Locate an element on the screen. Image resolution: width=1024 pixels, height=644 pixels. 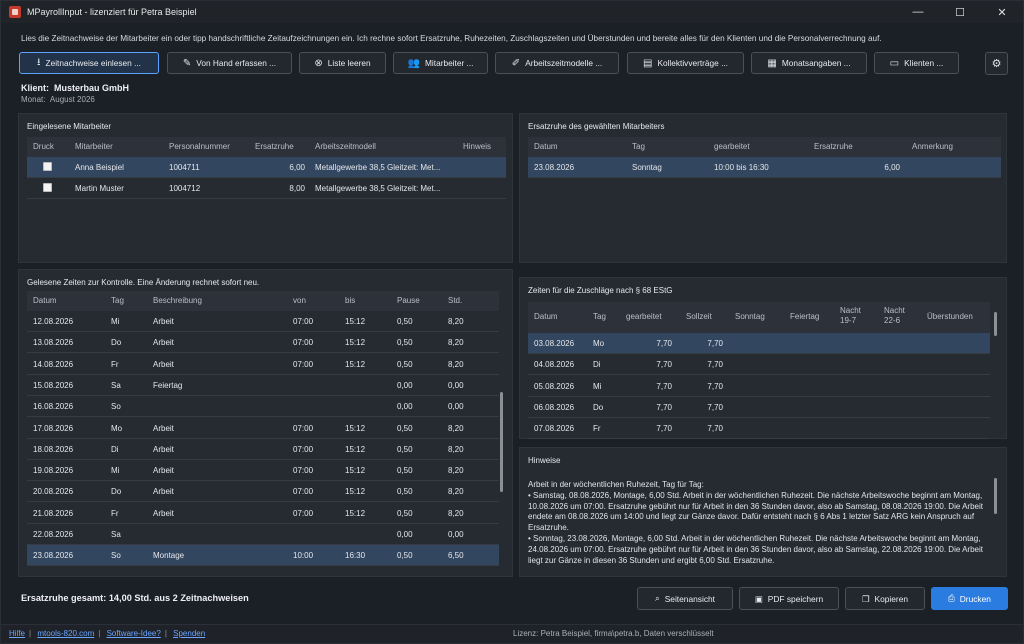
cell-datum: 07.08.2026 is located at coordinates (554, 429).